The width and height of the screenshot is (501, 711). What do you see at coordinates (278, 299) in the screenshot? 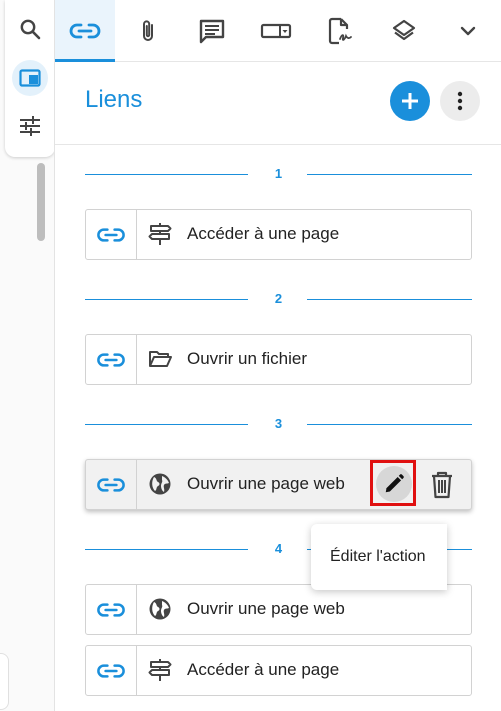
I see `page-divider-2: 2` at bounding box center [278, 299].